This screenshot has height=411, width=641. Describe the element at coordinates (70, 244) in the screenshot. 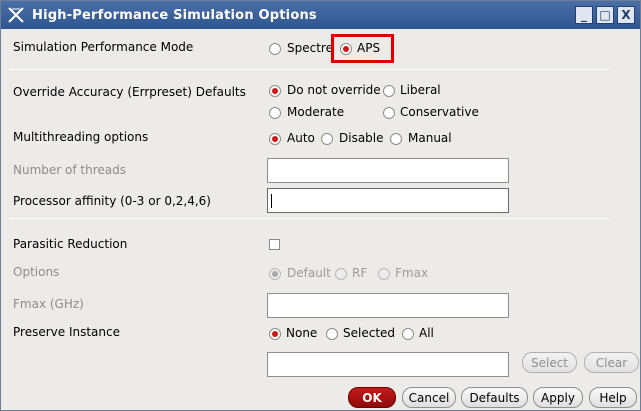

I see `parasitic-reduction-label: Parasitic Reduction` at that location.